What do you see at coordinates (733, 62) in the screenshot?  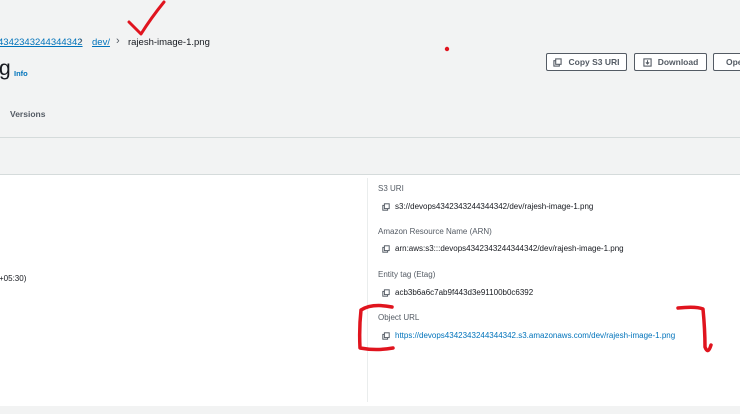 I see `open-label: Ope` at bounding box center [733, 62].